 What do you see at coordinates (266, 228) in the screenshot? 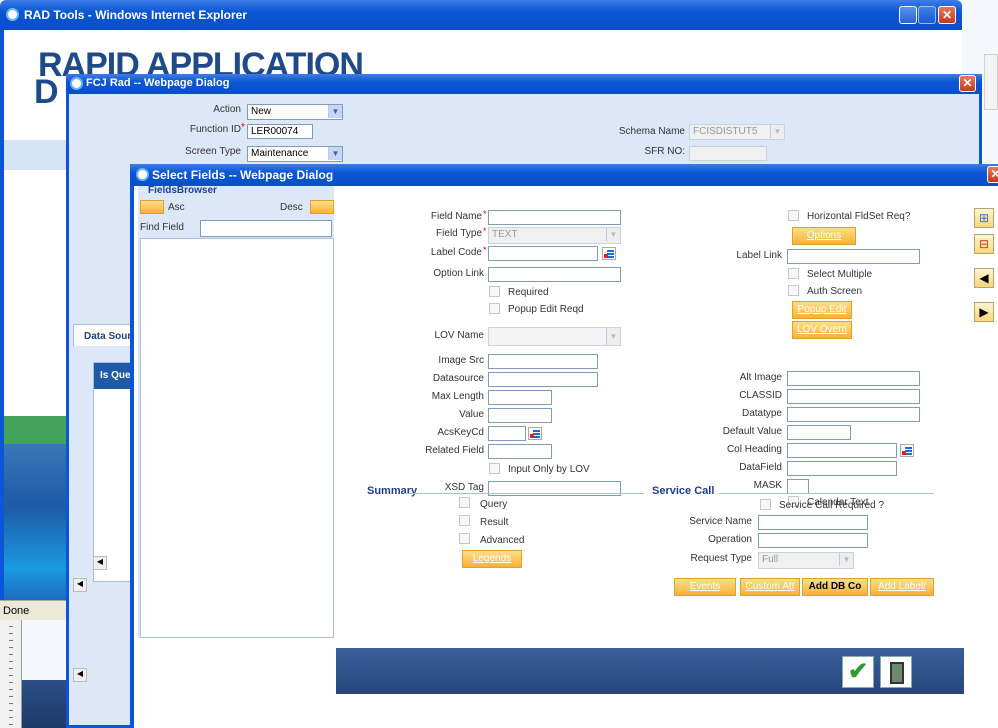
I see `find-field-input` at bounding box center [266, 228].